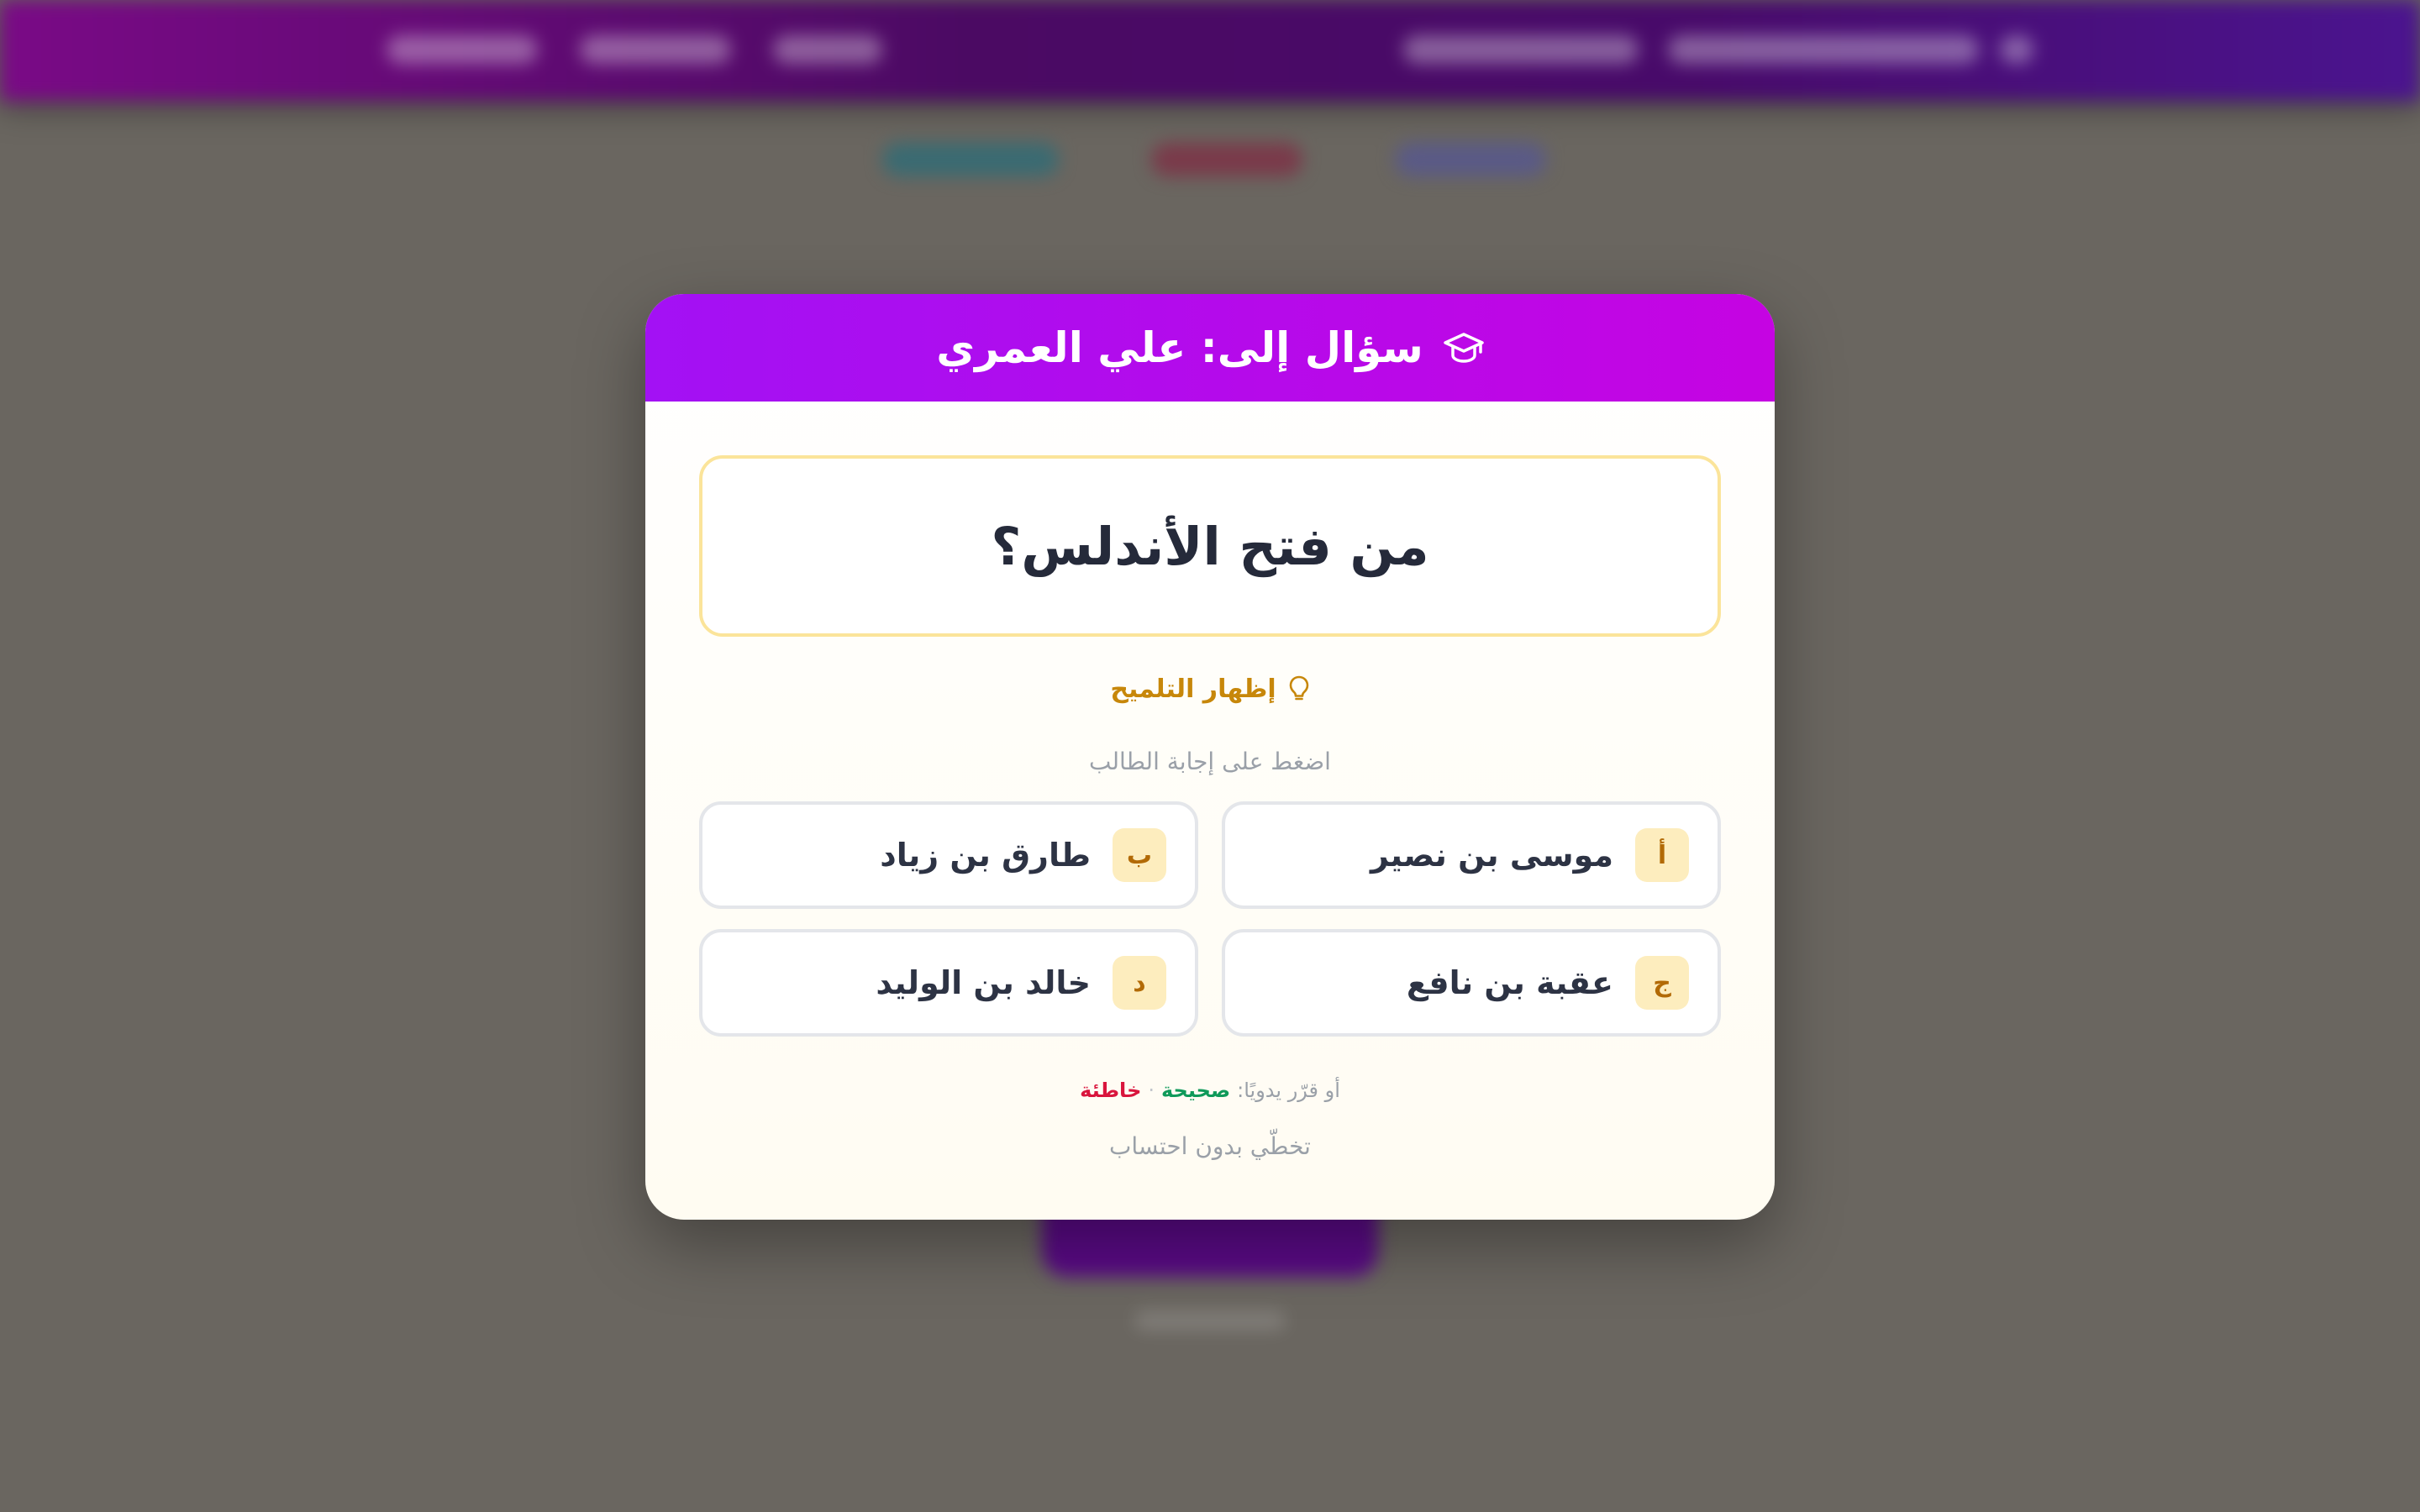  What do you see at coordinates (984, 982) in the screenshot?
I see `option-text: خالد بن الوليد` at bounding box center [984, 982].